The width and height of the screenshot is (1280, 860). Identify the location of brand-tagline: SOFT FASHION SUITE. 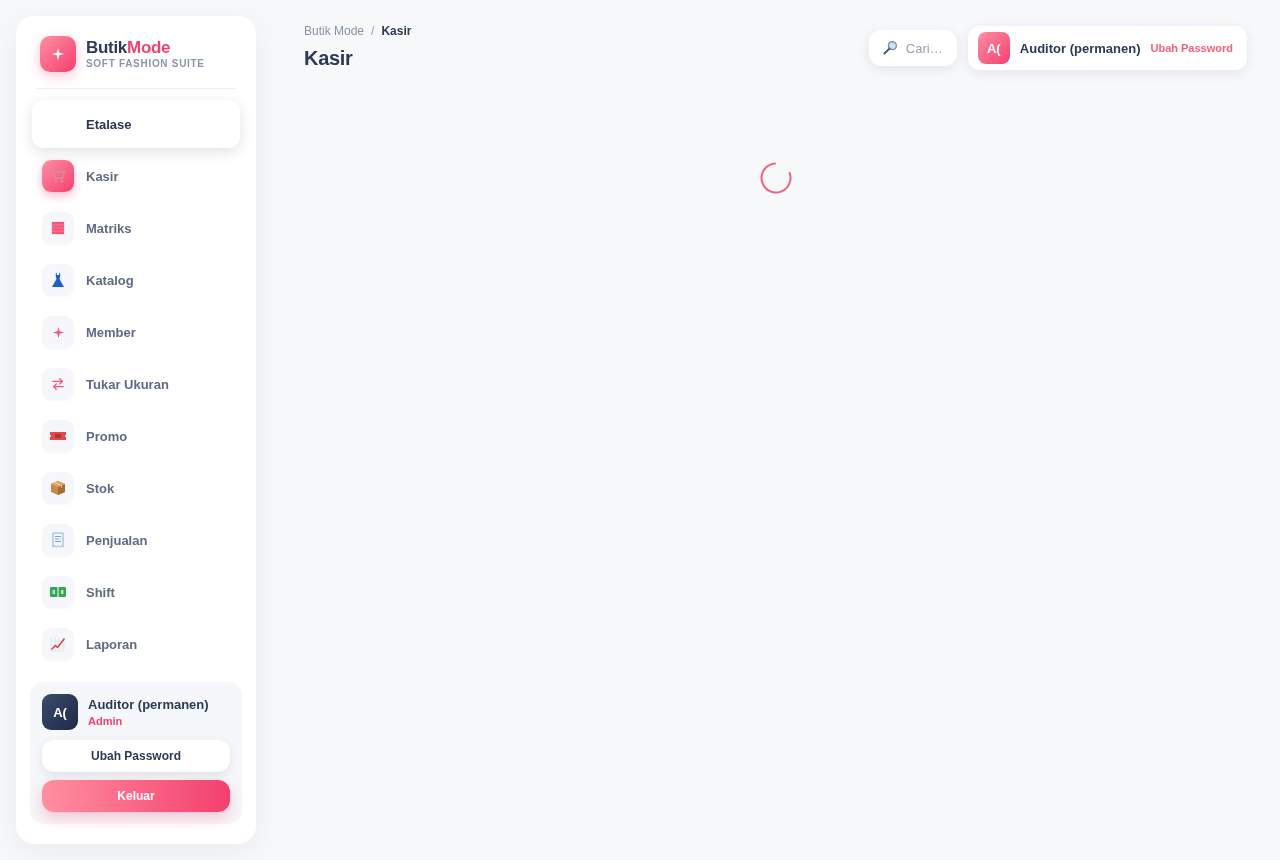
(145, 64).